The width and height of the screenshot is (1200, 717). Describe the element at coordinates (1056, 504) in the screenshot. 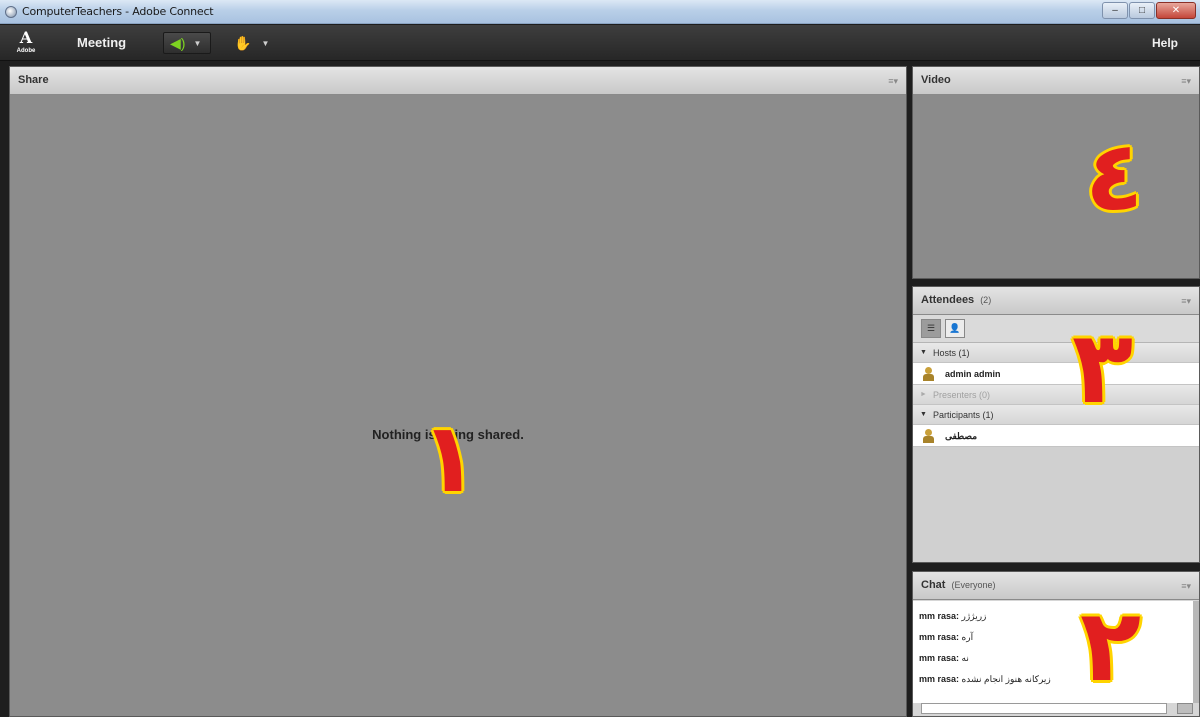

I see `attendees-empty-area` at that location.